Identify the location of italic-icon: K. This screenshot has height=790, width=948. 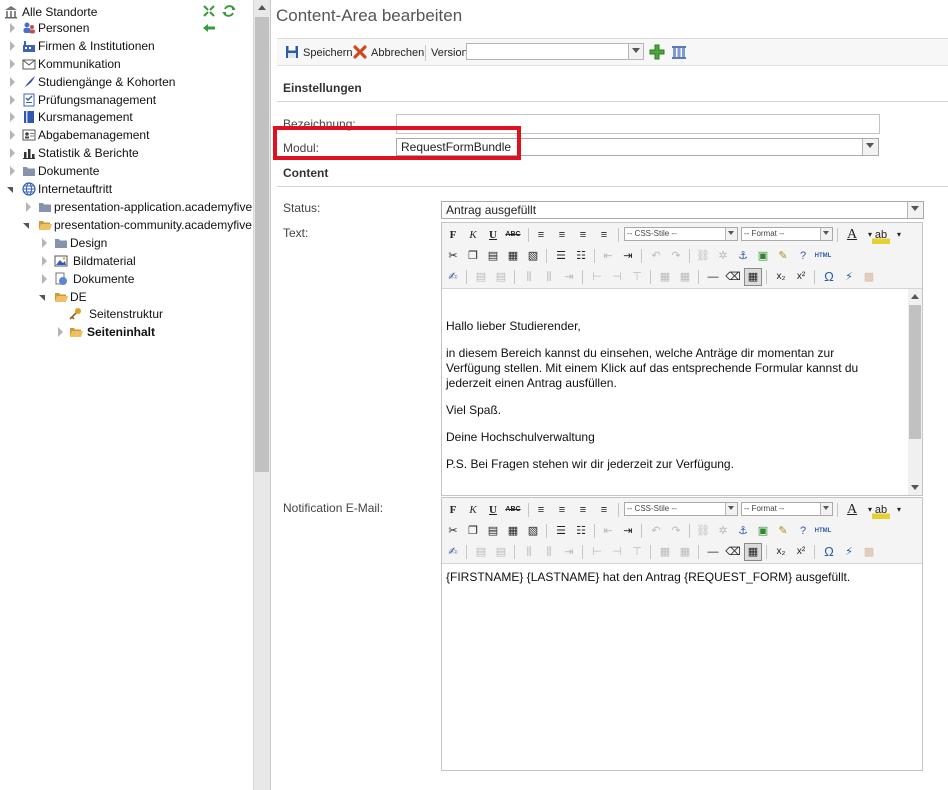
(473, 235).